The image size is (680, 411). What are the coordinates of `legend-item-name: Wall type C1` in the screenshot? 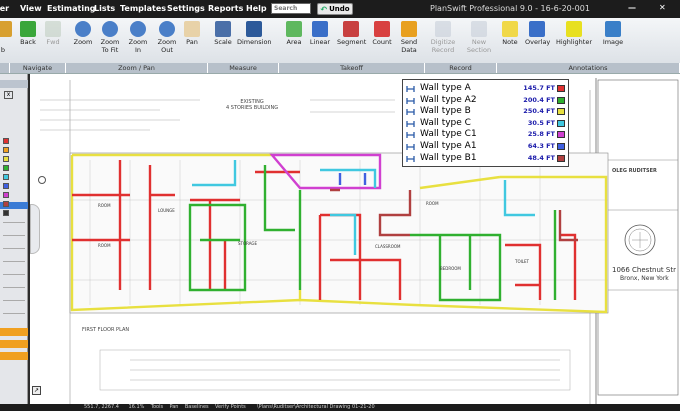 It's located at (448, 134).